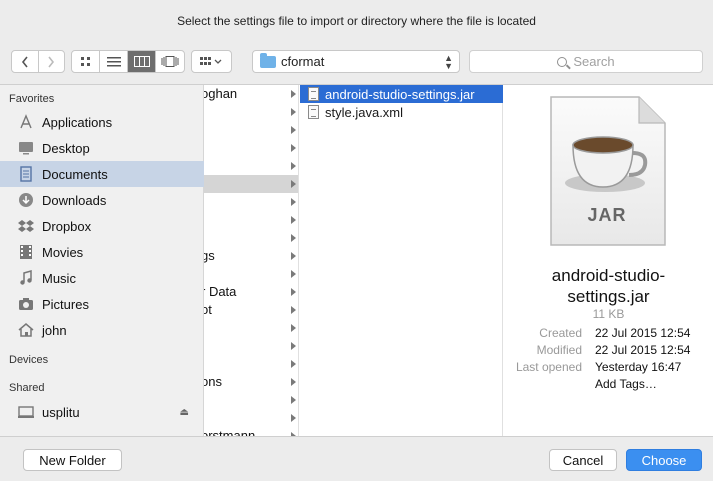  Describe the element at coordinates (401, 94) in the screenshot. I see `file-row-selected: android-studio-settings.jar` at that location.